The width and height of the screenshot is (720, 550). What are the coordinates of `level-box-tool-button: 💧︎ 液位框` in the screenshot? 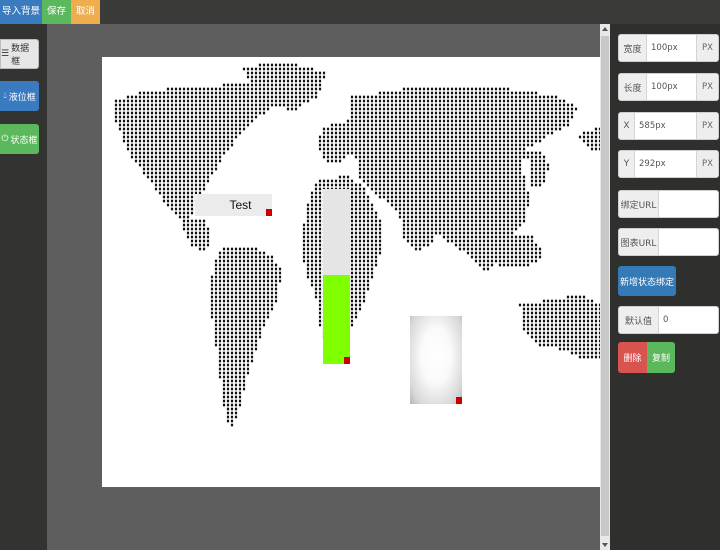 It's located at (19, 96).